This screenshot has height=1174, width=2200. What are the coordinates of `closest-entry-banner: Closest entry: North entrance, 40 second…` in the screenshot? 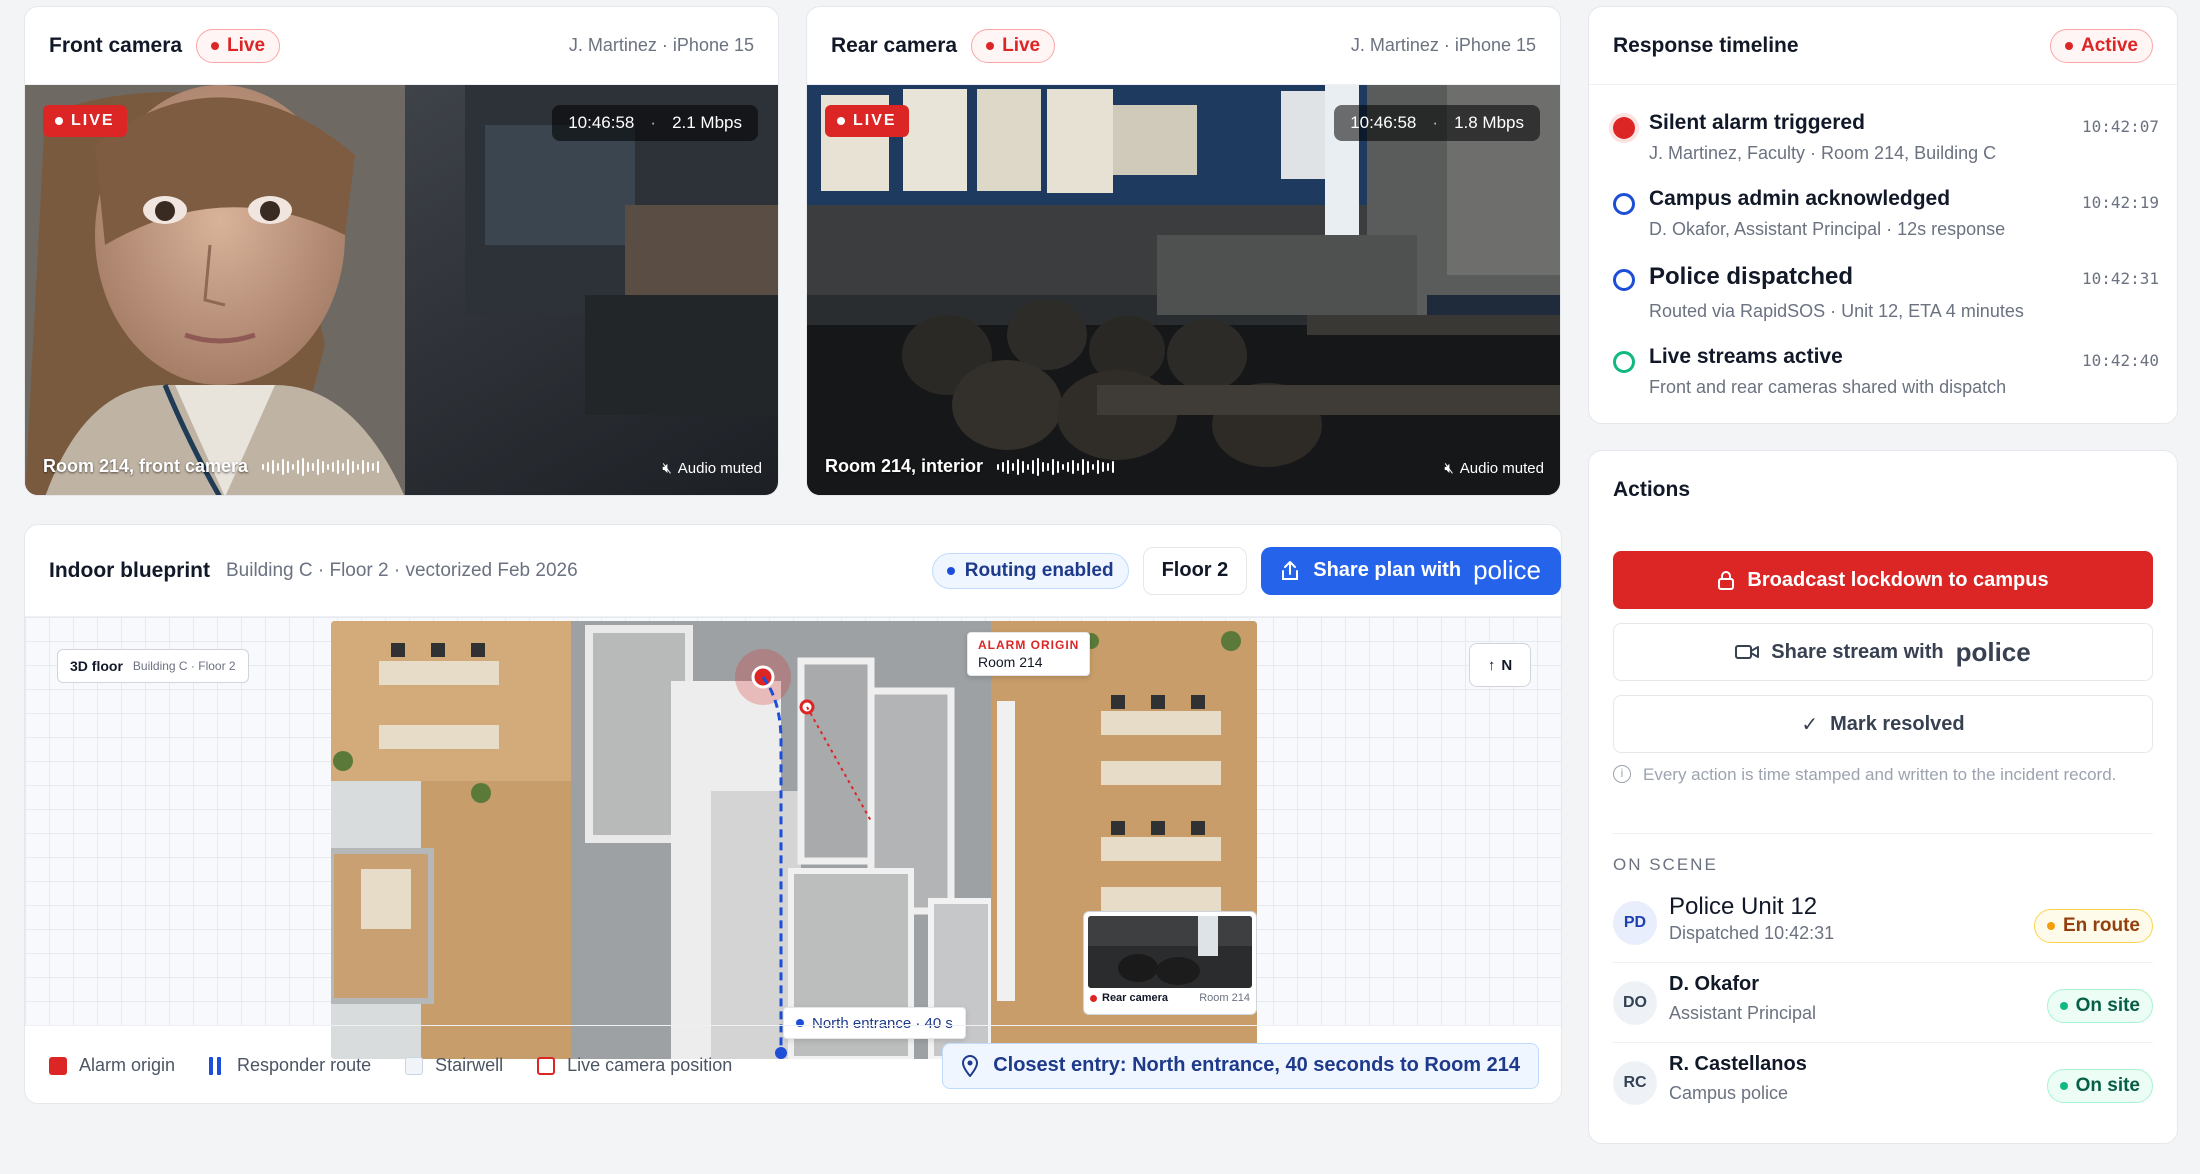 It's located at (1240, 1065).